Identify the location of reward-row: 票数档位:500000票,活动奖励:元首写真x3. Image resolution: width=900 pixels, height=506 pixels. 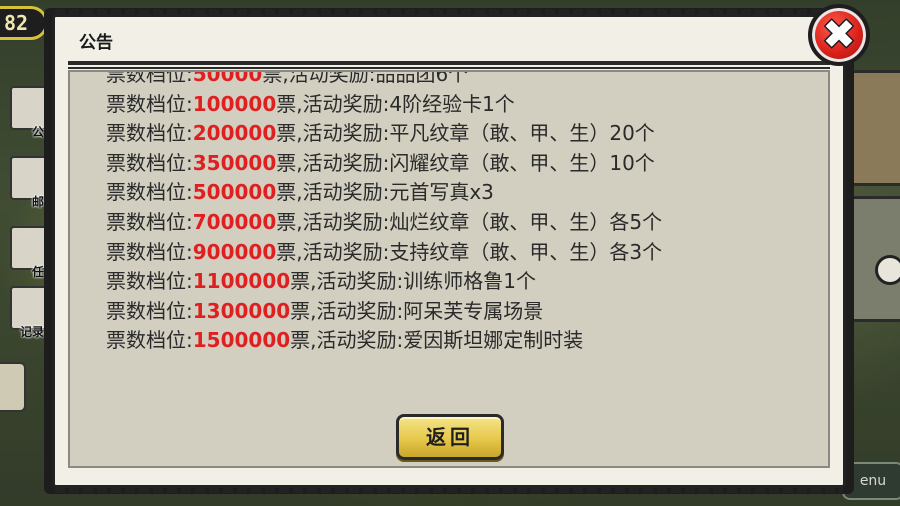
(384, 193).